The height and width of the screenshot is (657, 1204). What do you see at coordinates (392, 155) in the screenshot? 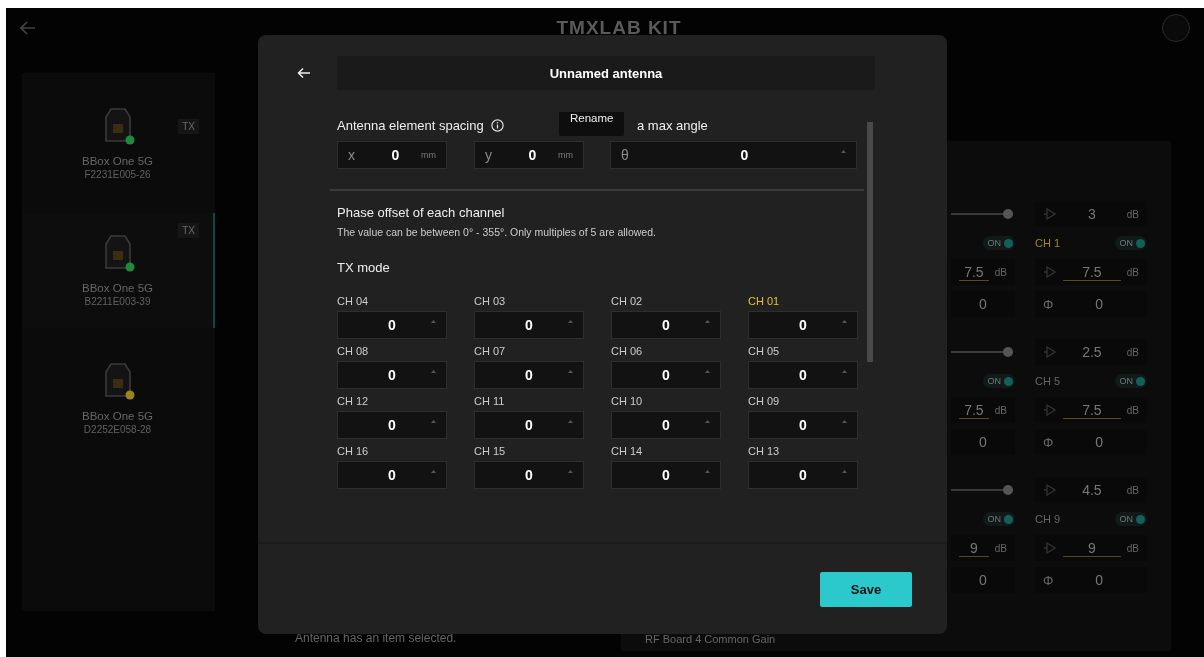
I see `spacing-input: x 0 mm` at bounding box center [392, 155].